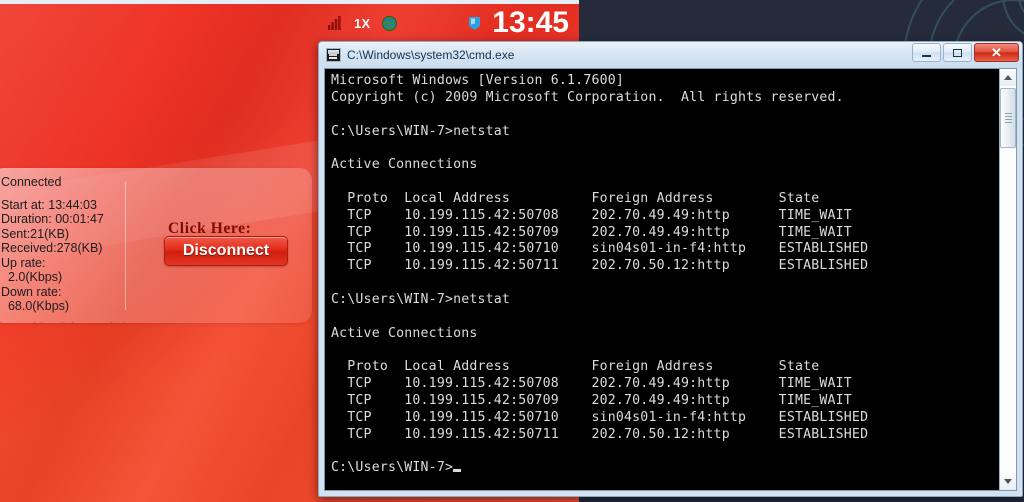  Describe the element at coordinates (457, 471) in the screenshot. I see `text-cursor` at that location.